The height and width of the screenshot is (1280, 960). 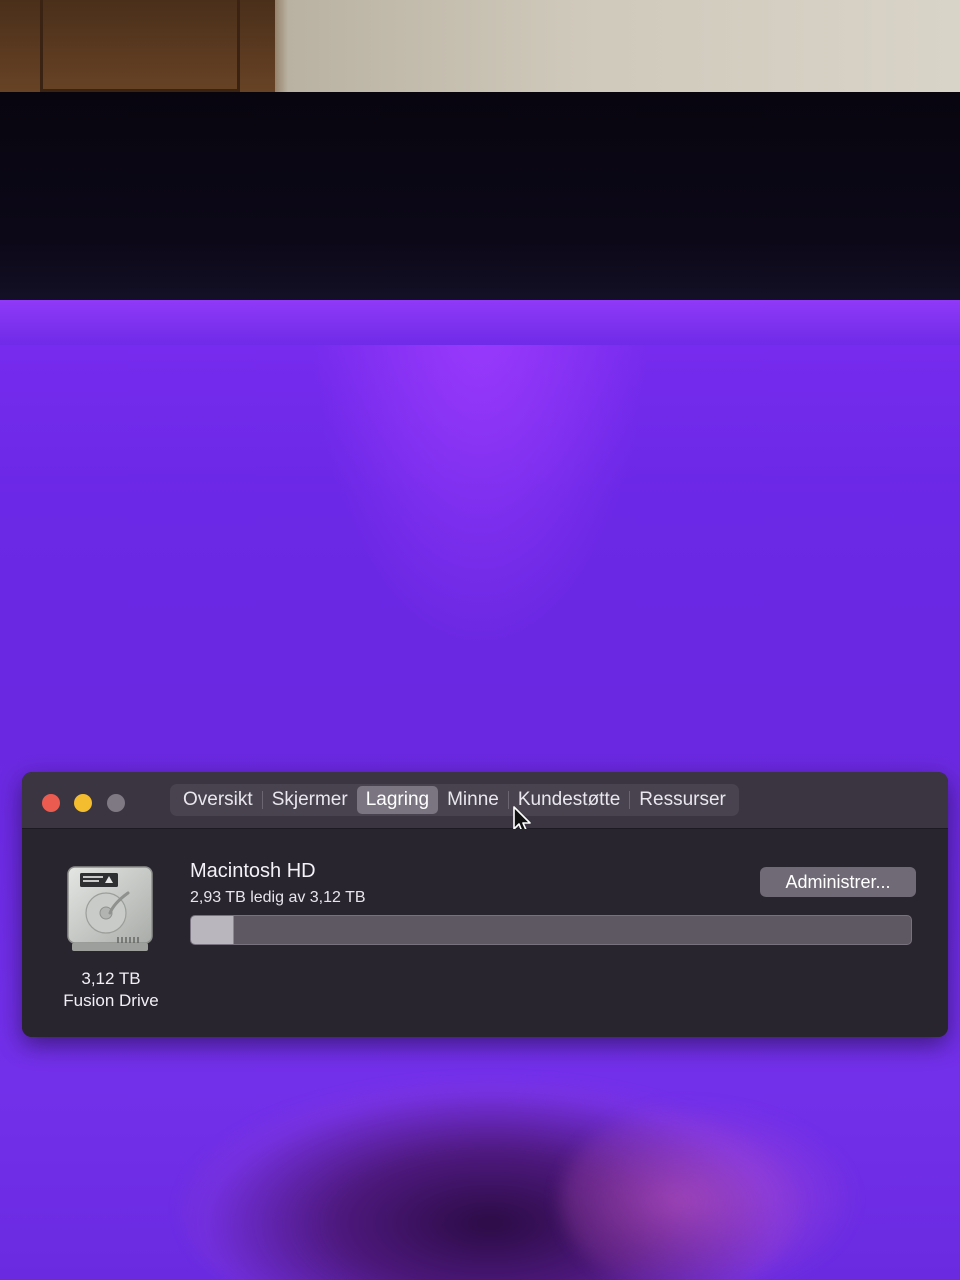 What do you see at coordinates (111, 1000) in the screenshot?
I see `disk-type: Fusion Drive` at bounding box center [111, 1000].